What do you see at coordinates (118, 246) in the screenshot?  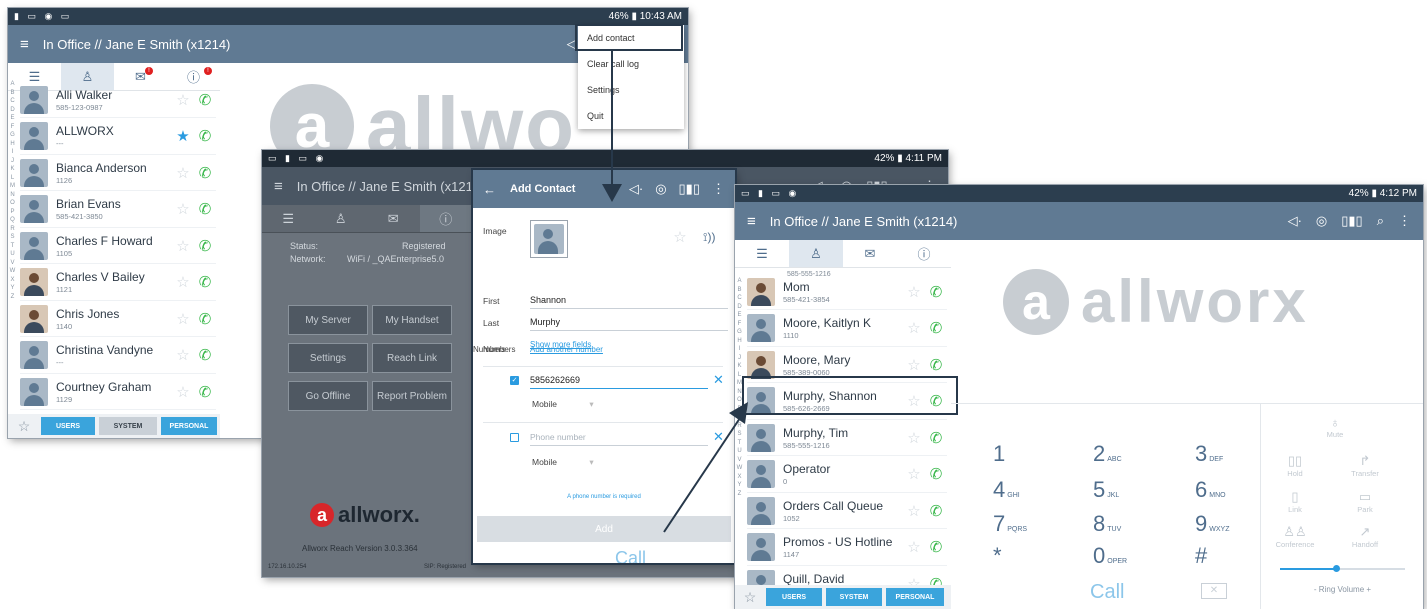 I see `contact-row: Charles F Howard 1105 ☆ ✆` at bounding box center [118, 246].